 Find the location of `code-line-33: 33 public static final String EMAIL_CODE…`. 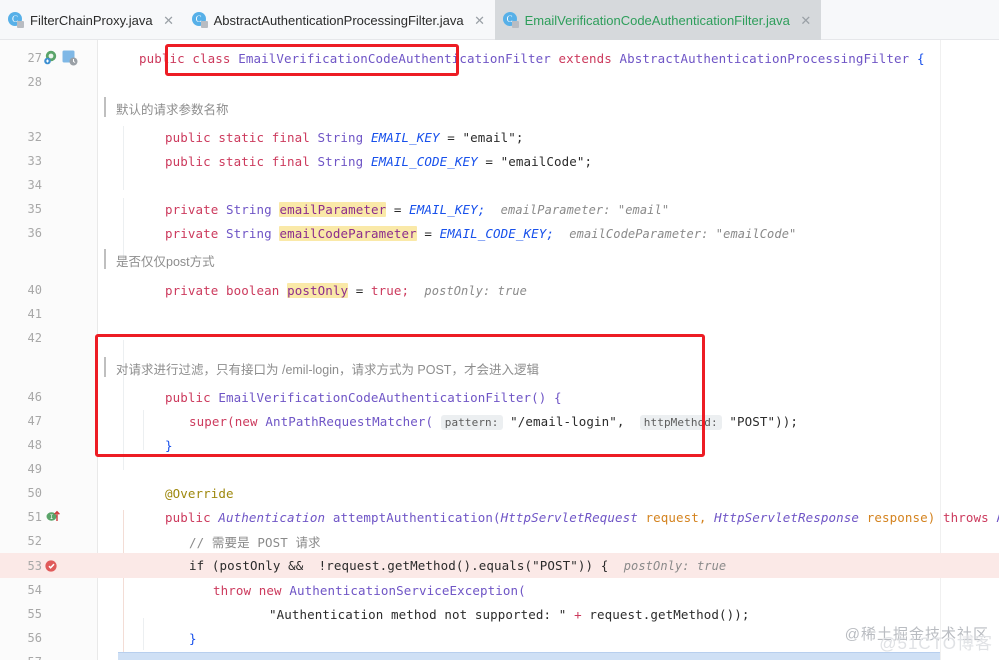

code-line-33: 33 public static final String EMAIL_CODE… is located at coordinates (499, 161).